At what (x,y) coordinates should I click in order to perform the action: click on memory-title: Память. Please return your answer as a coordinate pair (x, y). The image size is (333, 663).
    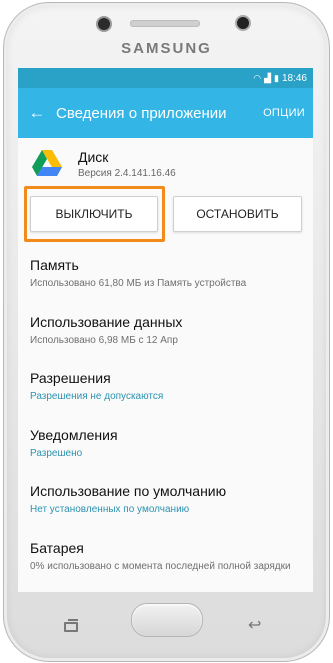
    Looking at the image, I should click on (54, 265).